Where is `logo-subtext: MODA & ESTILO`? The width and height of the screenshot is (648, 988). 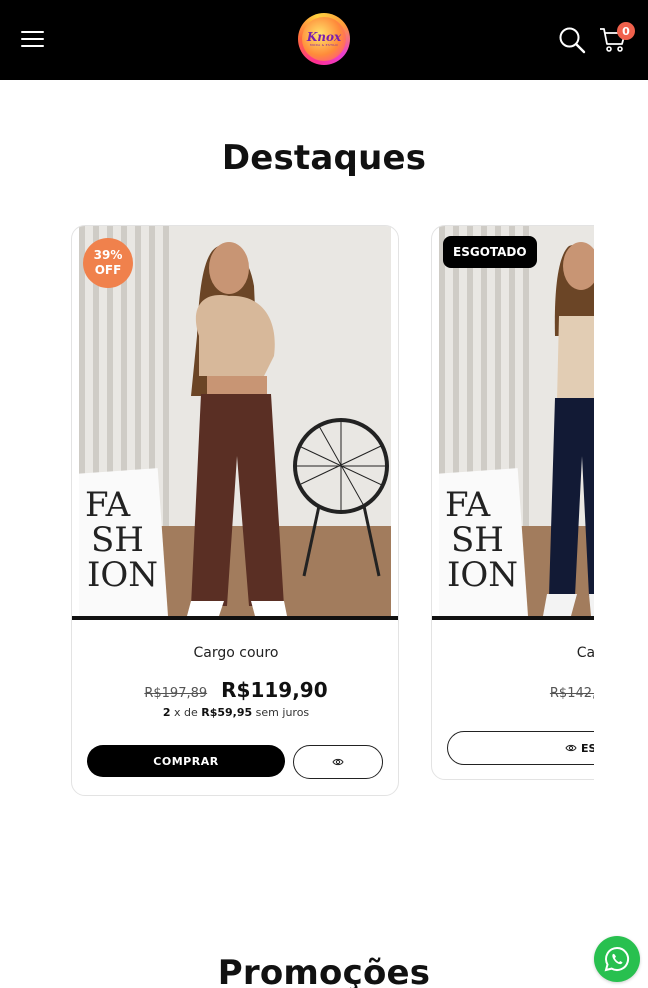
logo-subtext: MODA & ESTILO is located at coordinates (324, 45).